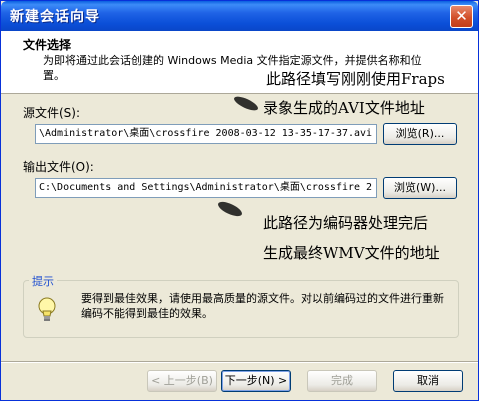 Image resolution: width=479 pixels, height=401 pixels. What do you see at coordinates (43, 281) in the screenshot?
I see `tips-title: 提示` at bounding box center [43, 281].